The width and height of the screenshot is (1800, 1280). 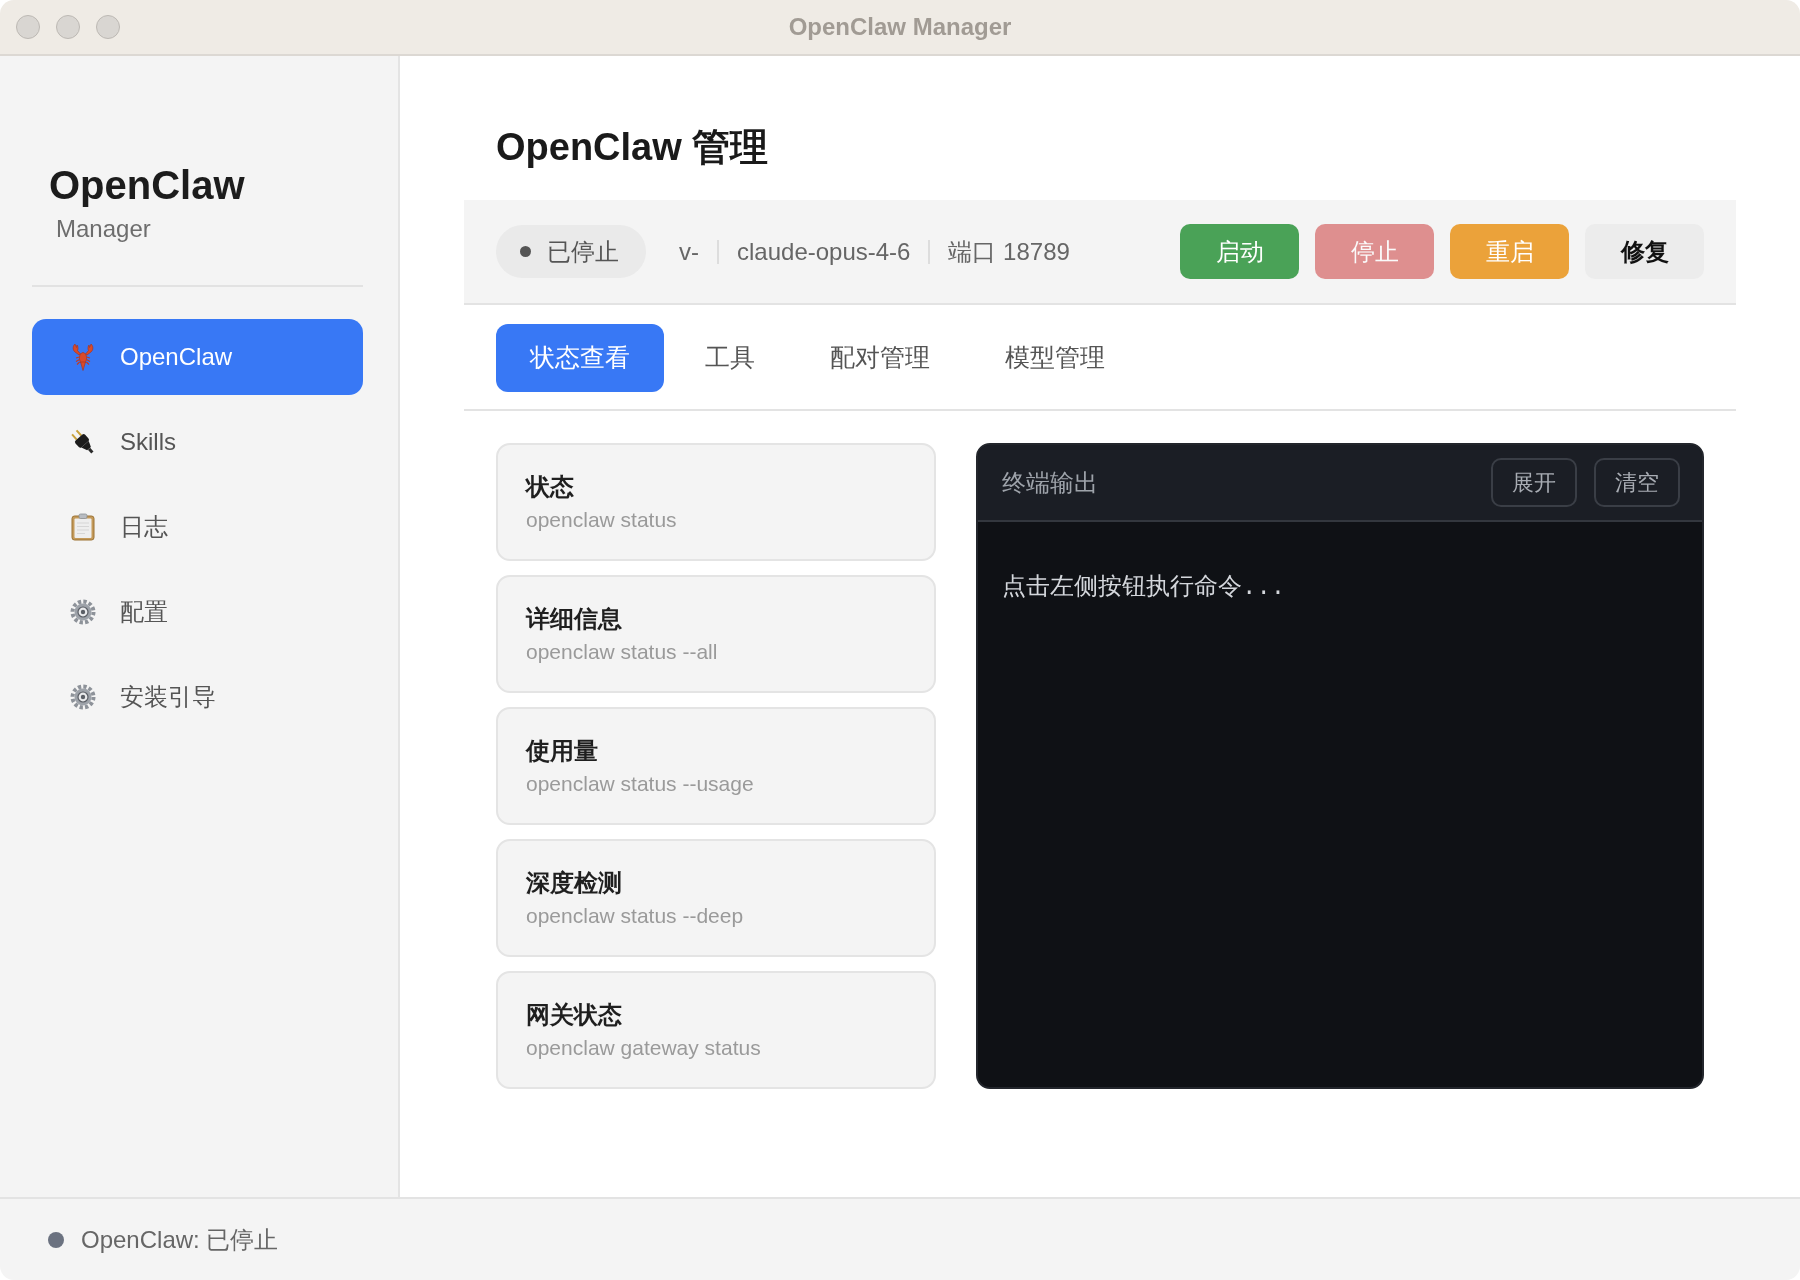 I want to click on tab: 工具, so click(x=730, y=358).